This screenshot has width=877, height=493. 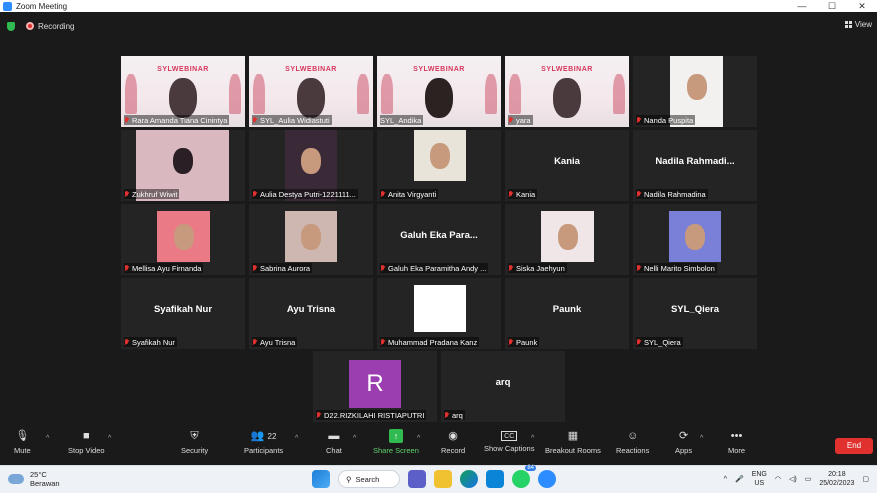 I want to click on windows-start-icon, so click(x=321, y=479).